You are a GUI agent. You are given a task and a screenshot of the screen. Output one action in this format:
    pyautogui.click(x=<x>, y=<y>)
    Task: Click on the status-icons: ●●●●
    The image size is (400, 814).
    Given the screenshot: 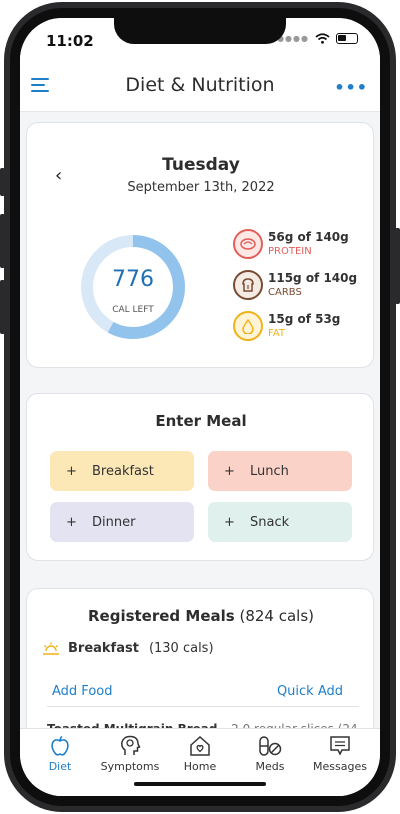 What is the action you would take?
    pyautogui.click(x=317, y=38)
    